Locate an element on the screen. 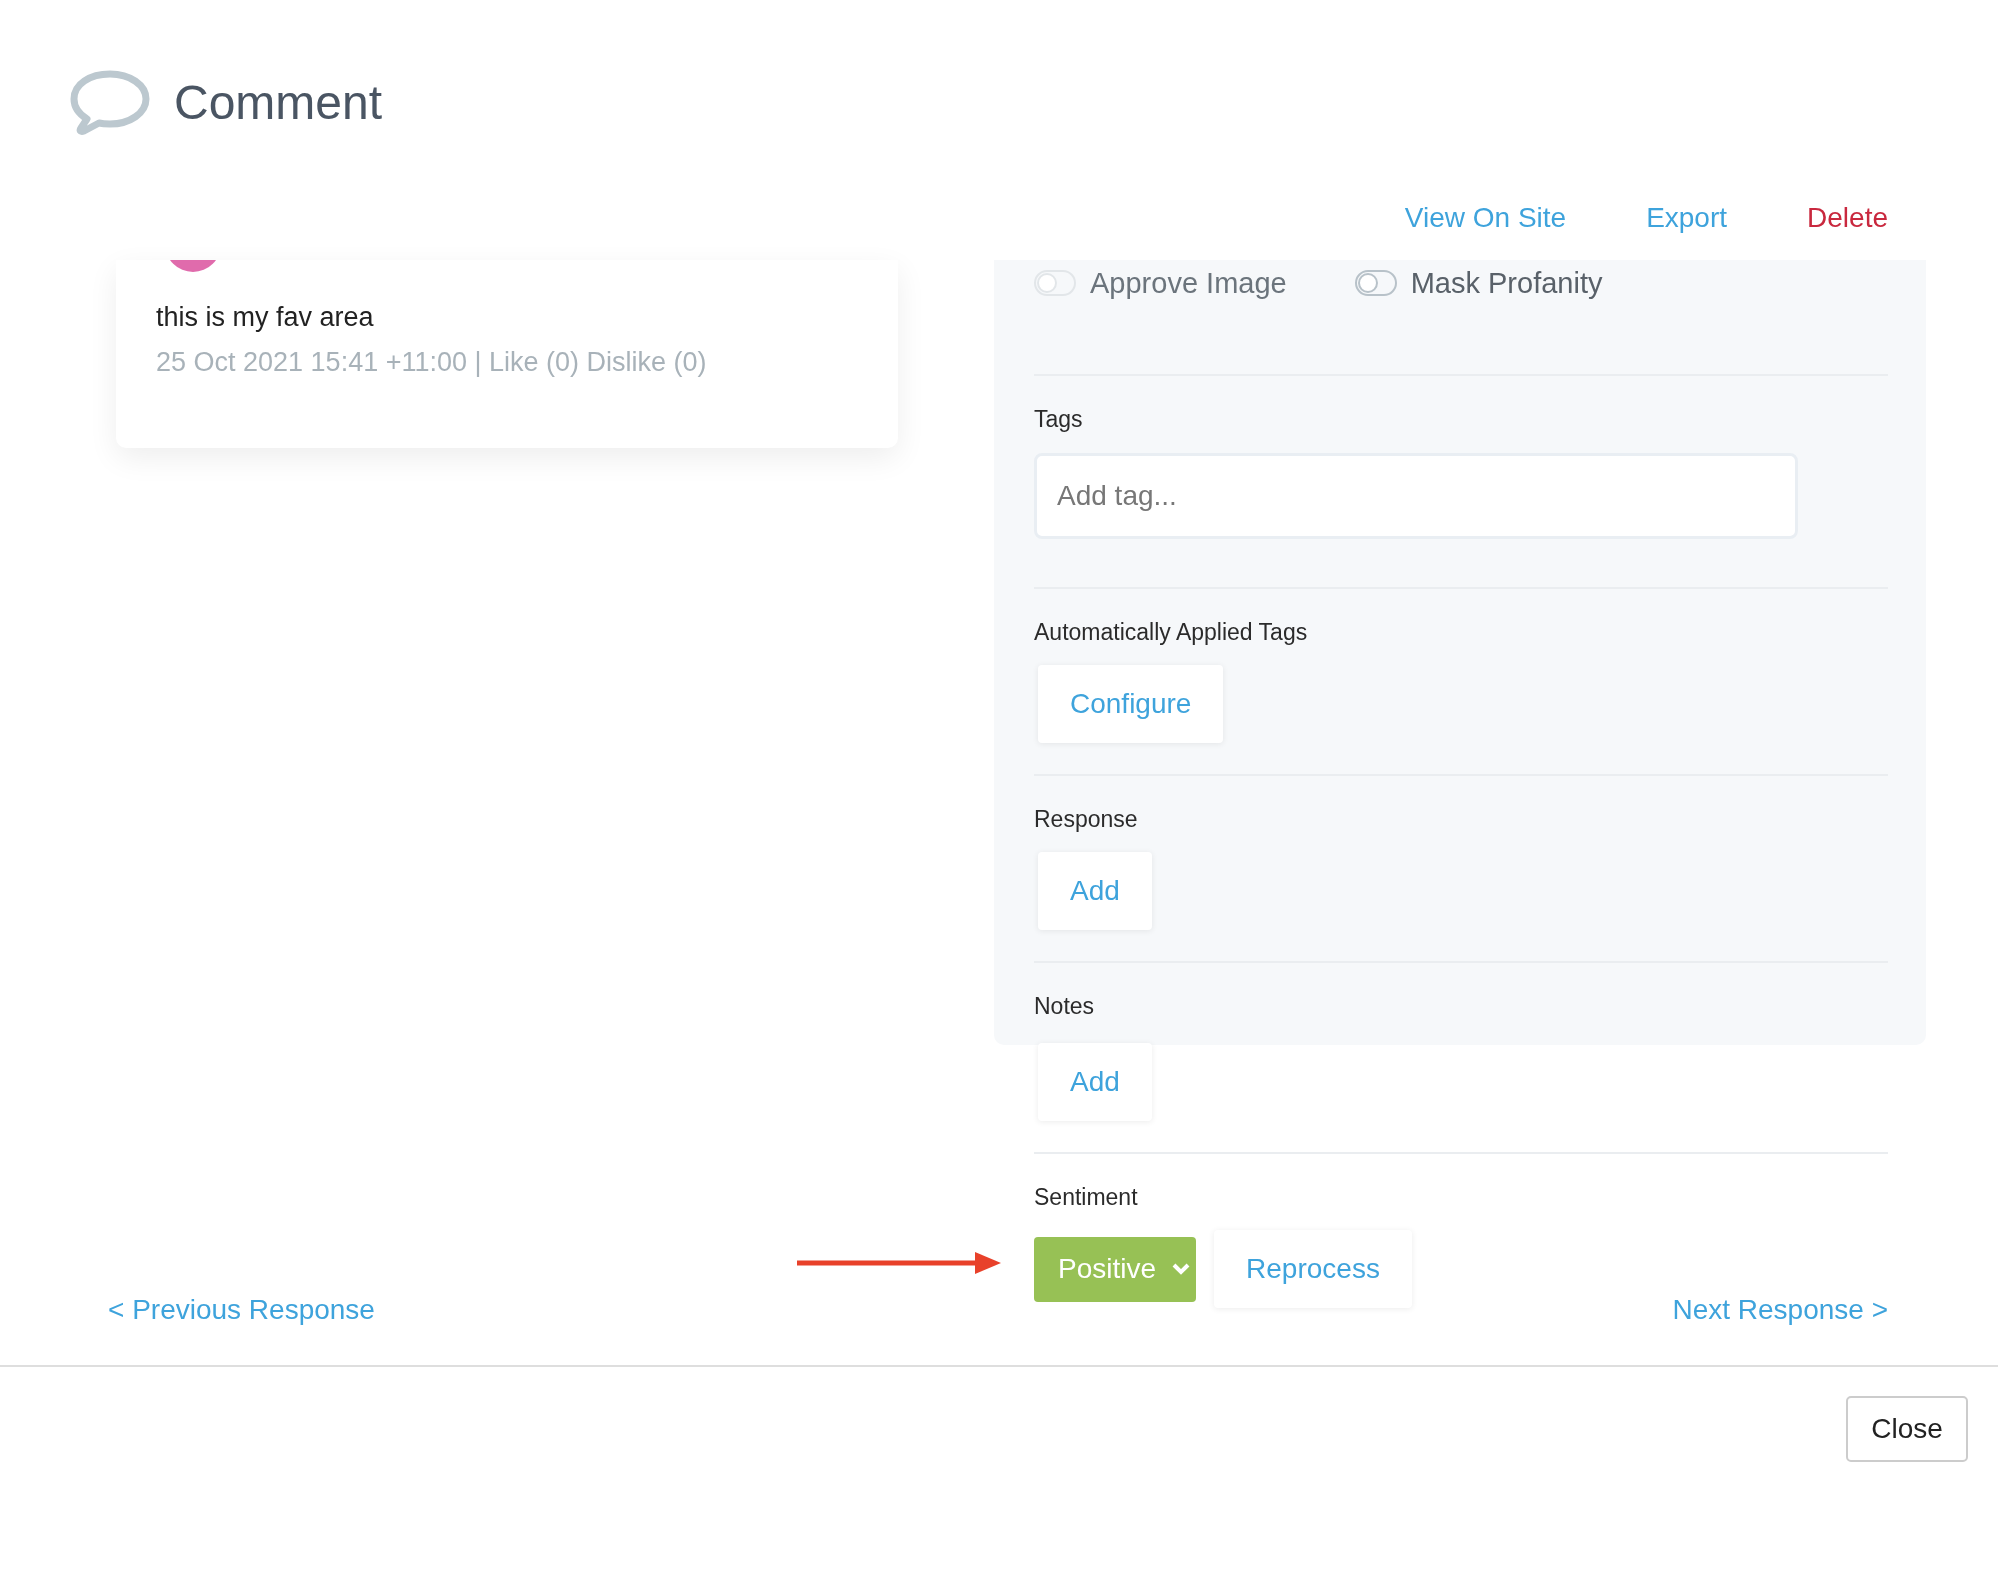 The width and height of the screenshot is (1998, 1572). section-label: Notes is located at coordinates (1065, 1006).